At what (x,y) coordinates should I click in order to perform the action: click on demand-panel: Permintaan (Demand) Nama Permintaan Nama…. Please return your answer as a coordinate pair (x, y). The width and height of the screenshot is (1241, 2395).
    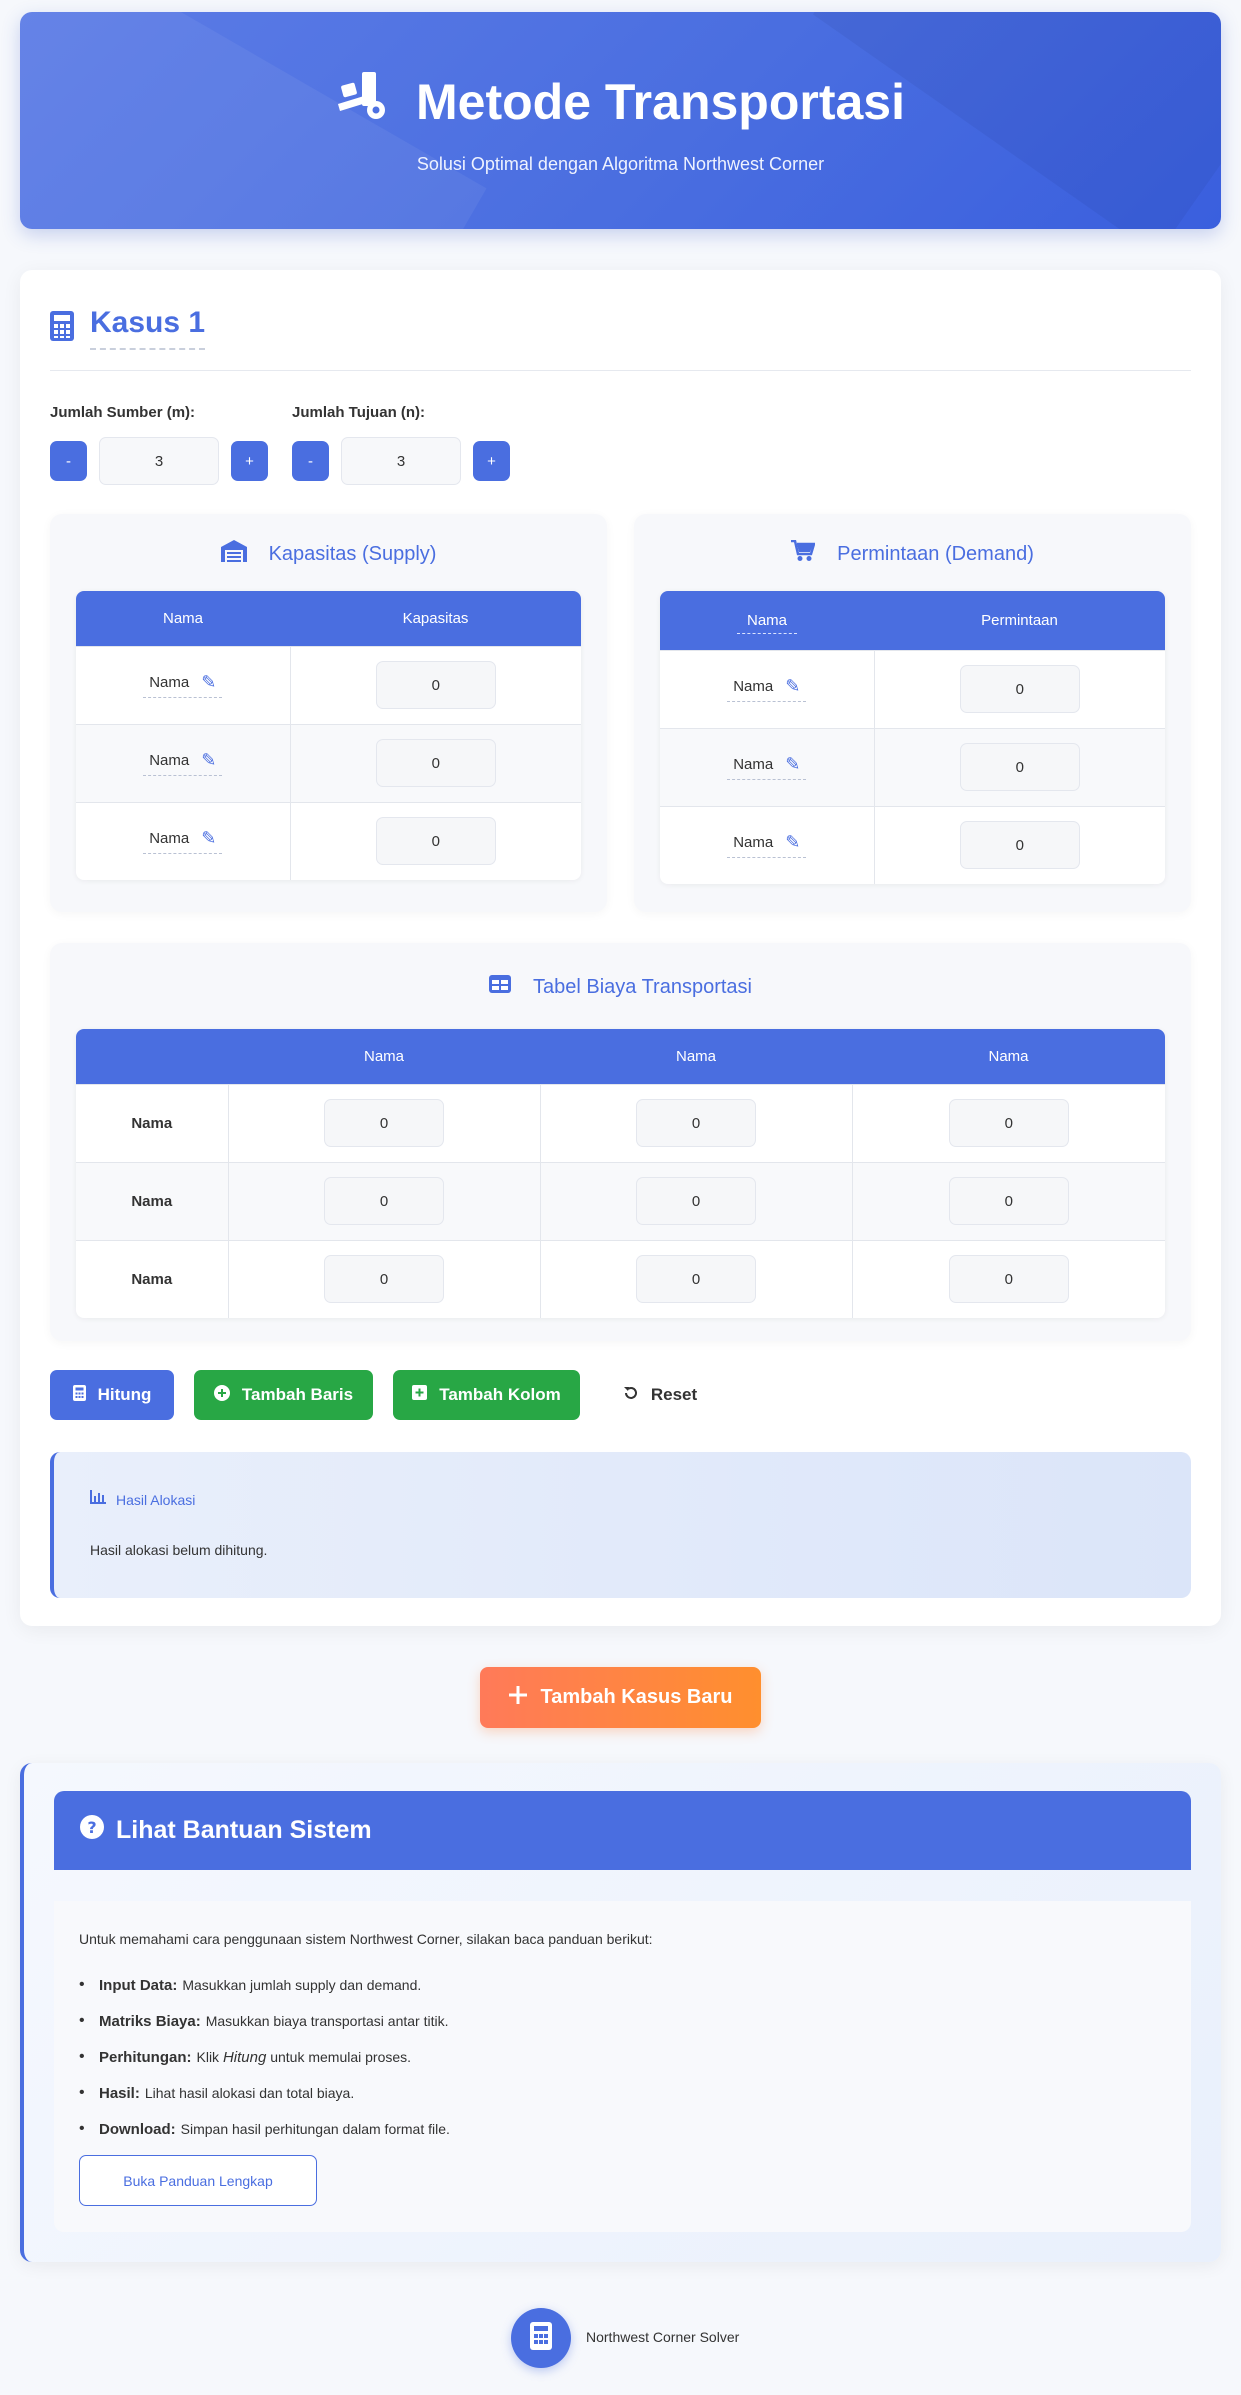
    Looking at the image, I should click on (912, 713).